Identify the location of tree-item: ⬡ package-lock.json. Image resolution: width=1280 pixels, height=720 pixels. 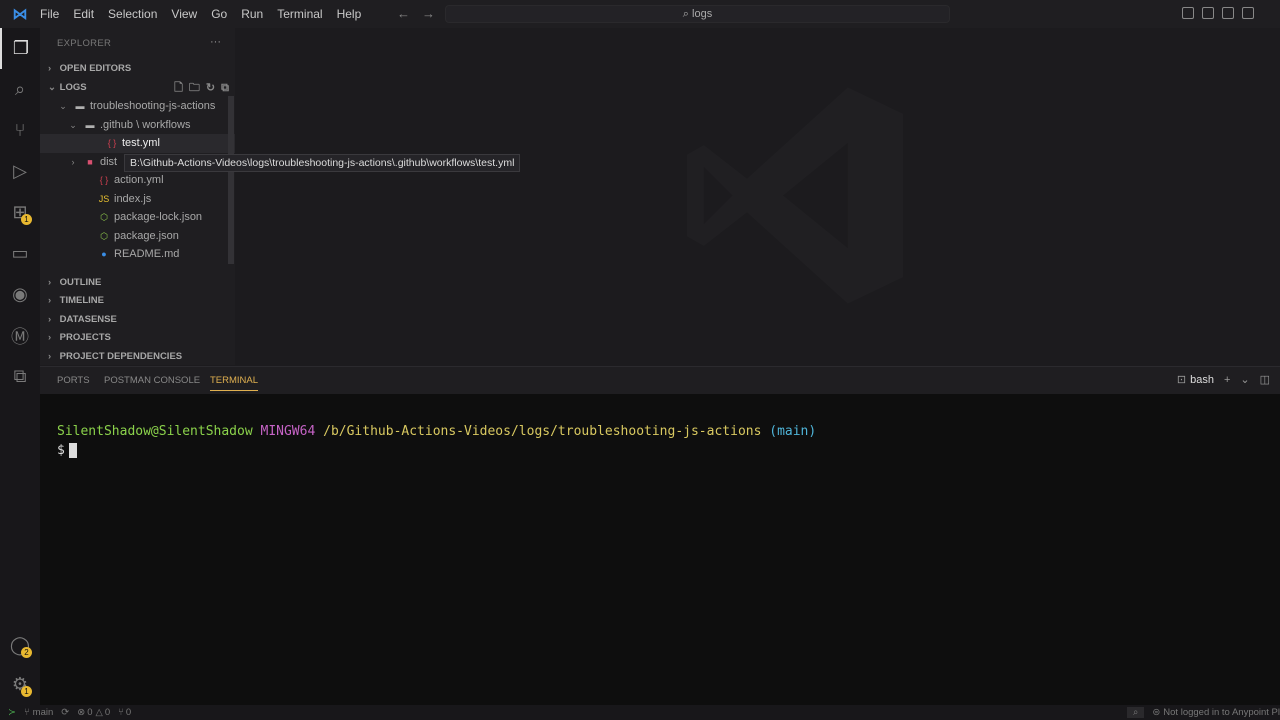
(137, 217).